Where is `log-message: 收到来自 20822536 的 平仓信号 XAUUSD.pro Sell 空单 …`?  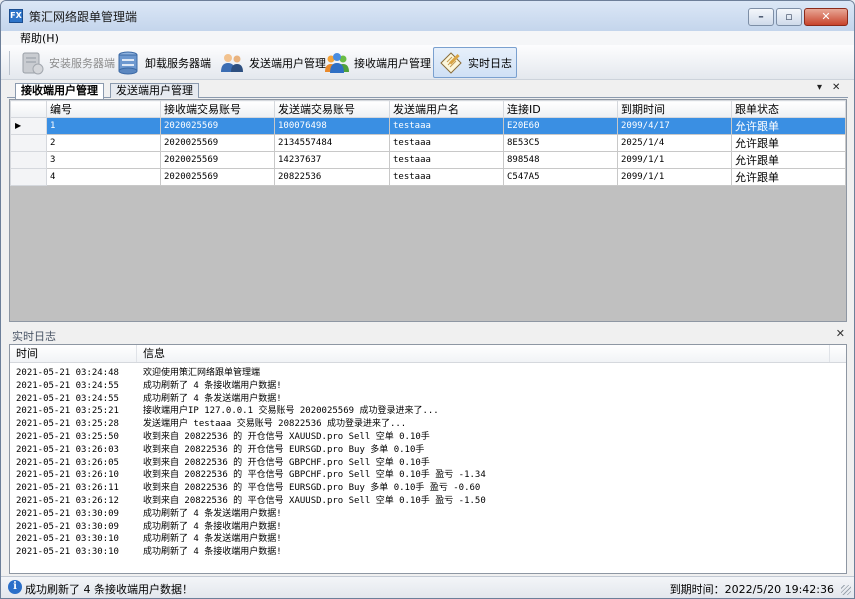
log-message: 收到来自 20822536 的 平仓信号 XAUUSD.pro Sell 空单 … is located at coordinates (314, 500).